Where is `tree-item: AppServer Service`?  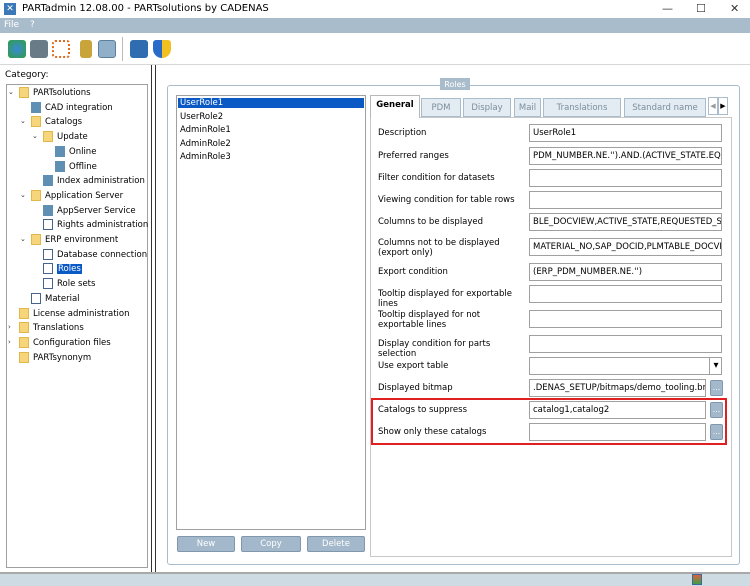
tree-item: AppServer Service is located at coordinates (89, 211).